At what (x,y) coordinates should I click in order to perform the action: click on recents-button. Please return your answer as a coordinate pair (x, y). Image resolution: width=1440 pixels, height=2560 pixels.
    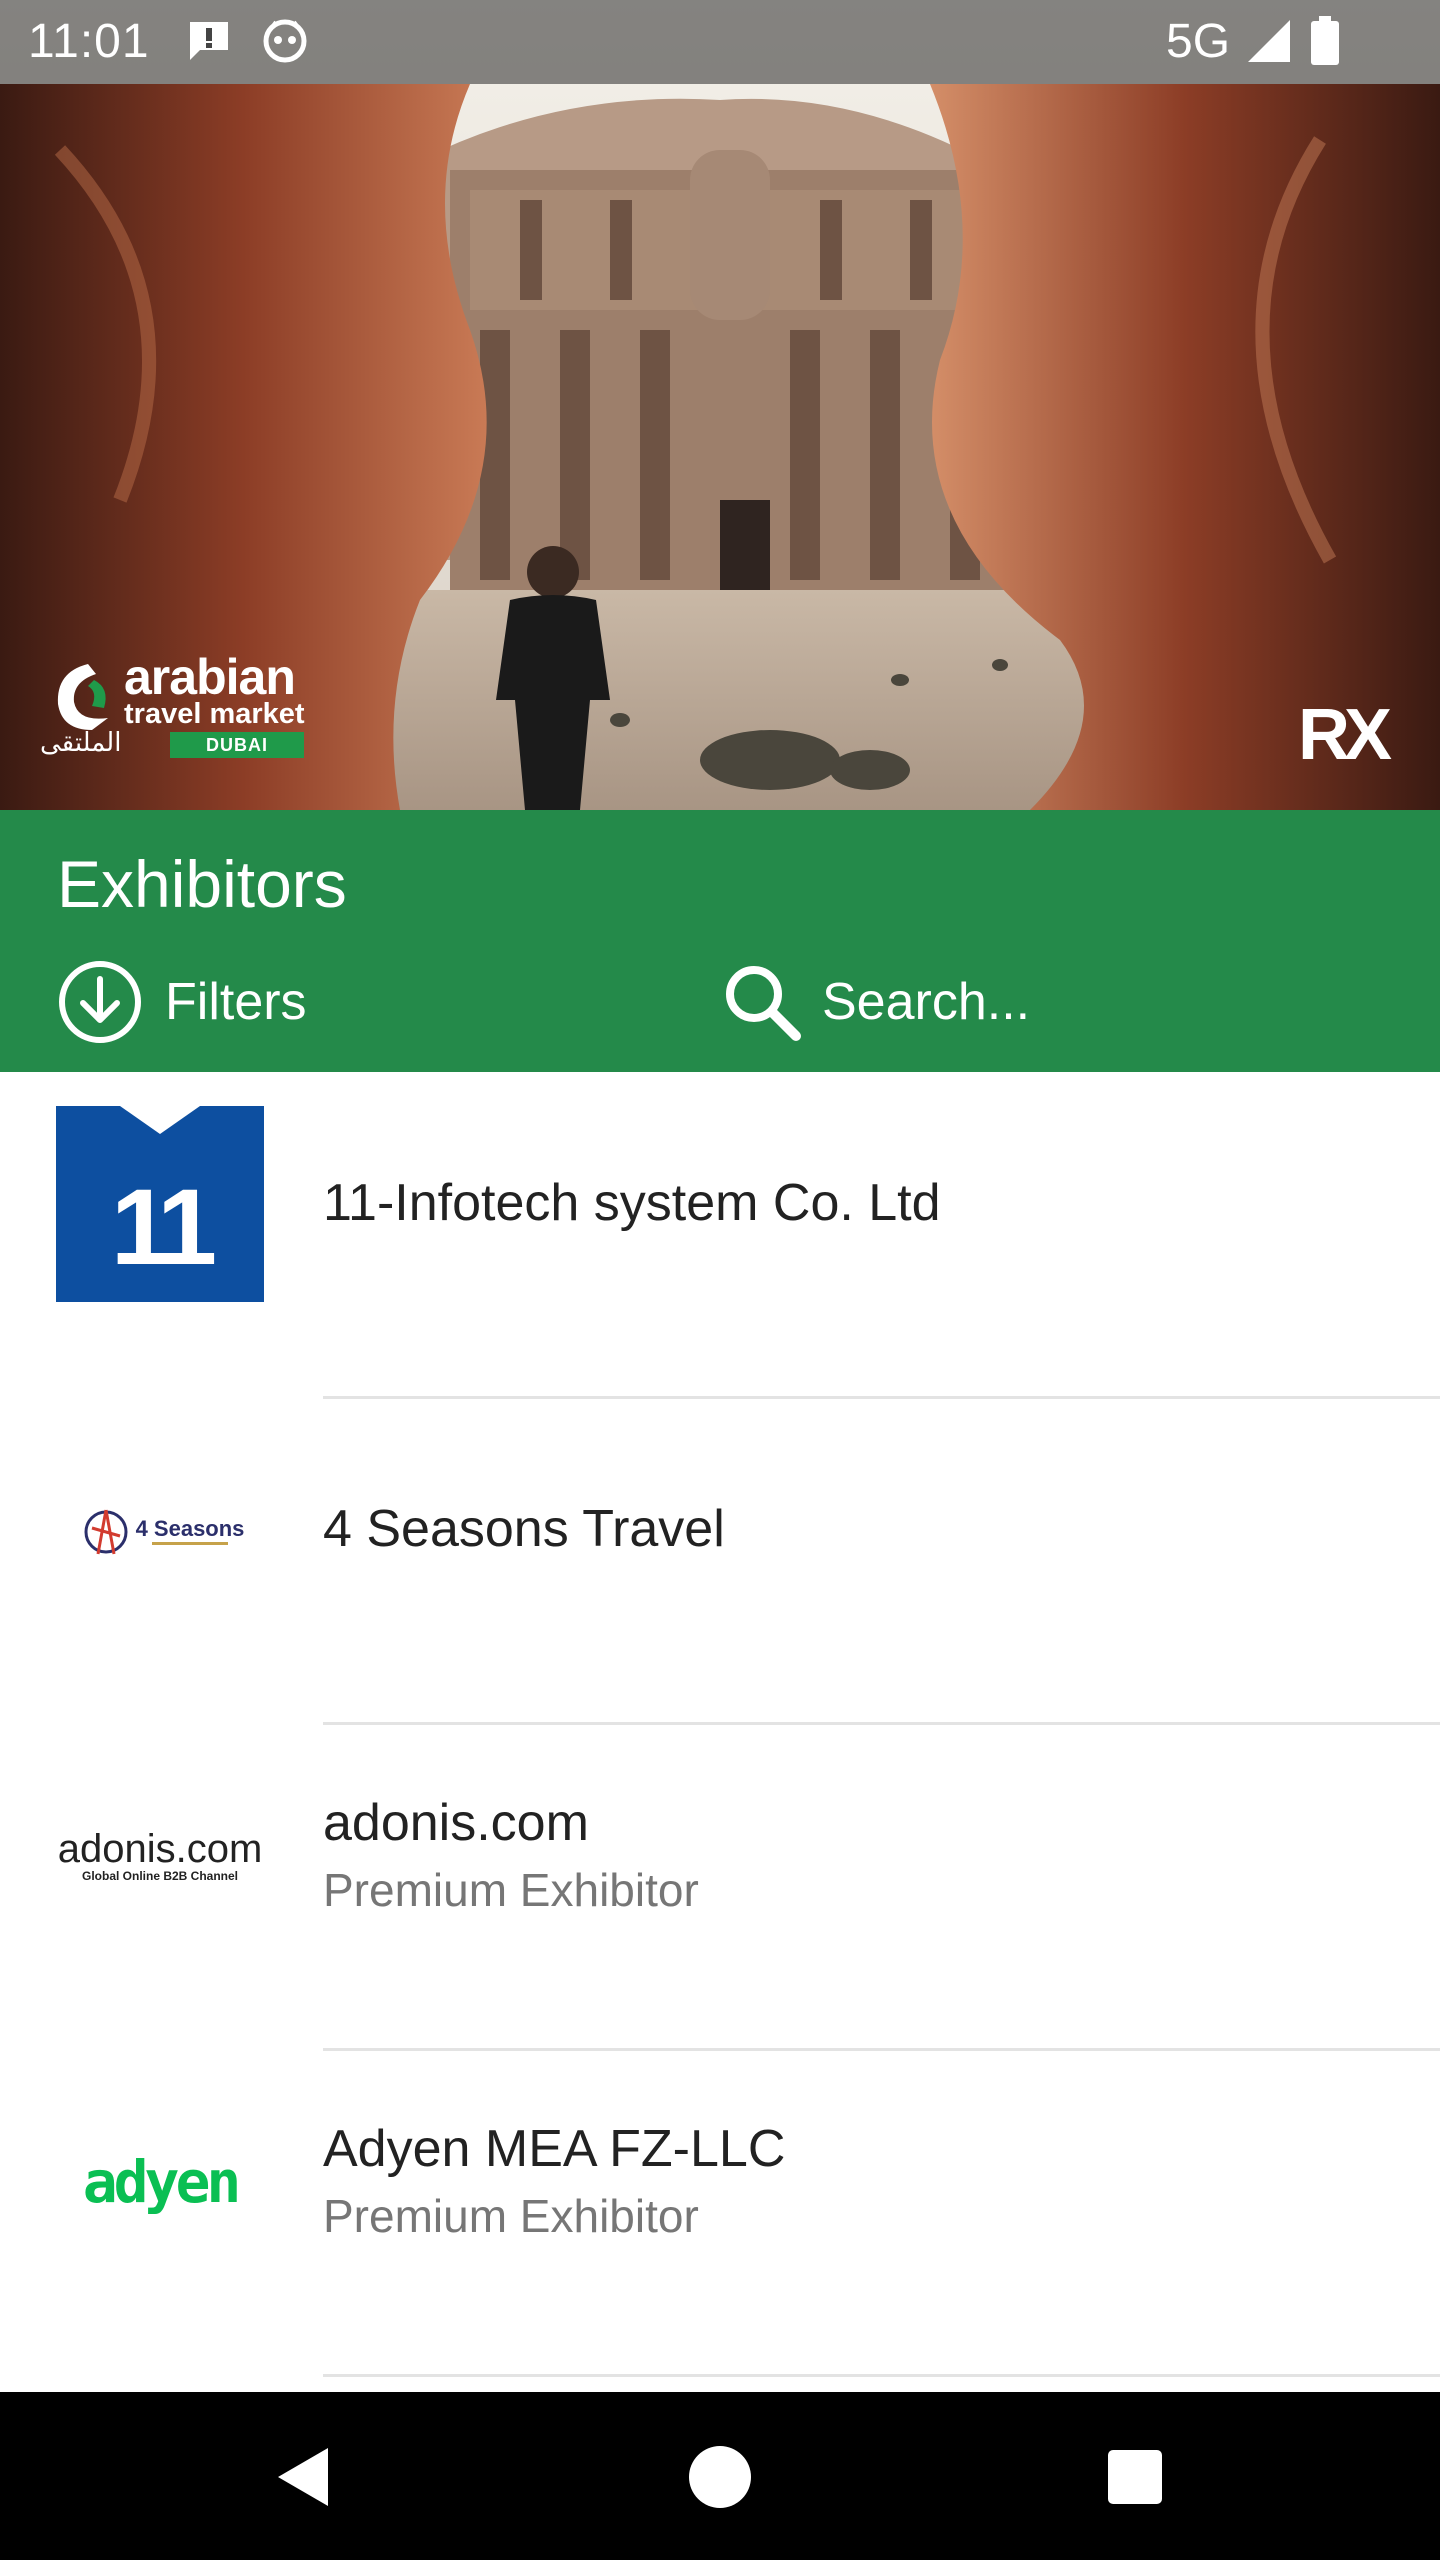
    Looking at the image, I should click on (1135, 2477).